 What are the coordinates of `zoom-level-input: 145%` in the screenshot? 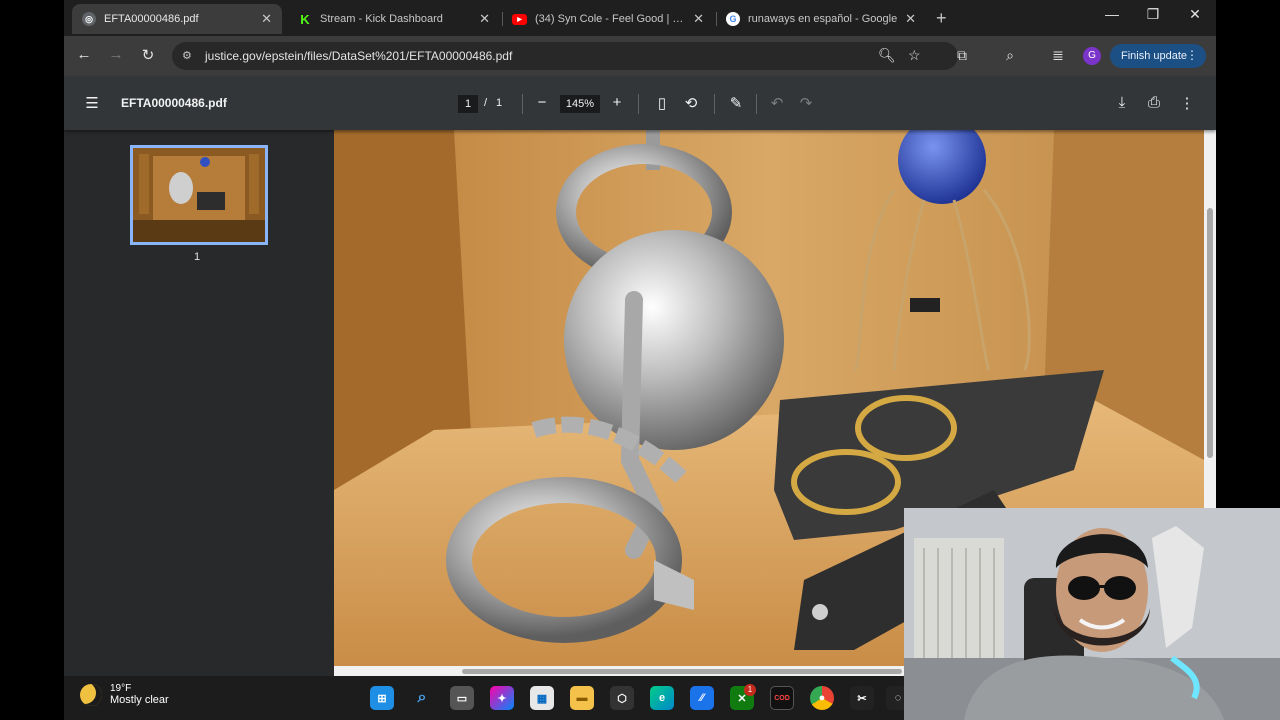 It's located at (580, 104).